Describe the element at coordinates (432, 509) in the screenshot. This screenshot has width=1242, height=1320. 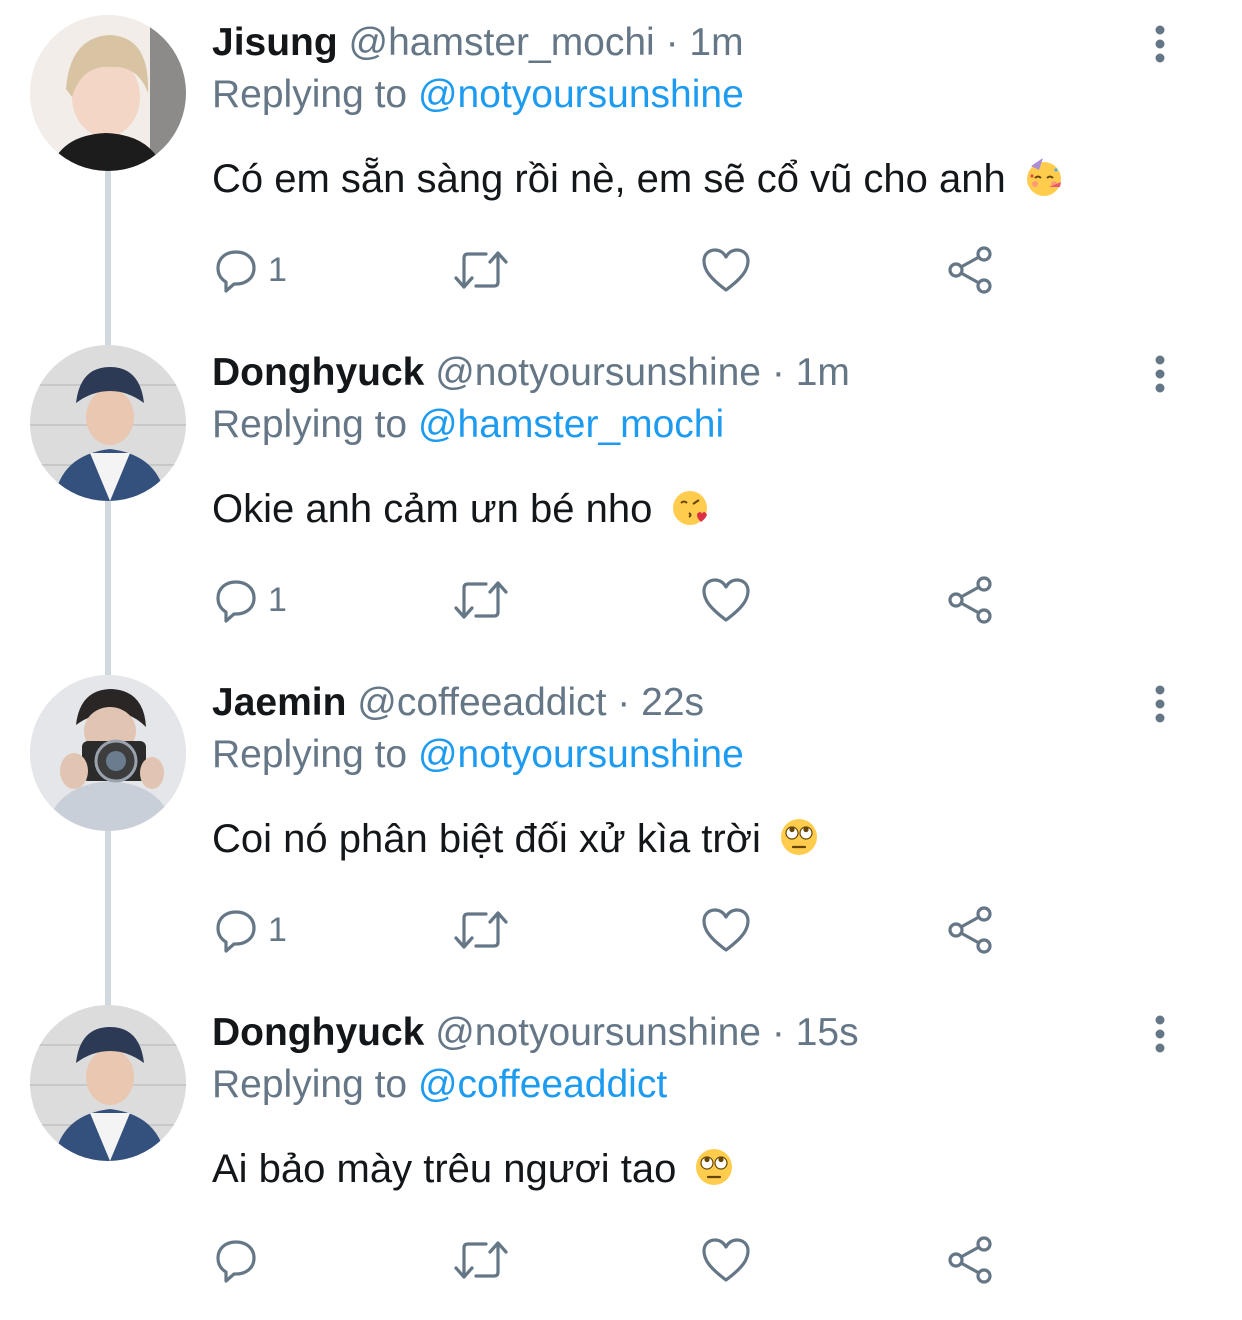
I see `tweet-body: Okie anh cảm ưn bé nho` at that location.